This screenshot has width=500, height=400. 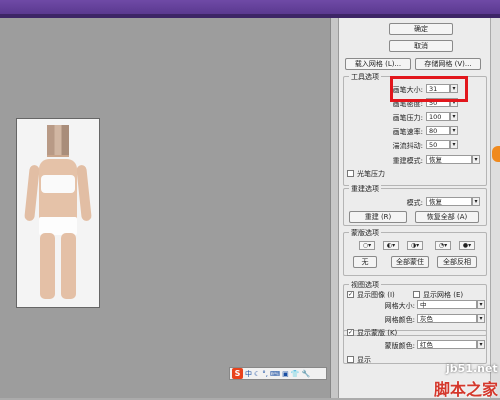 What do you see at coordinates (454, 130) in the screenshot?
I see `brush-rate-dropdown: ▾` at bounding box center [454, 130].